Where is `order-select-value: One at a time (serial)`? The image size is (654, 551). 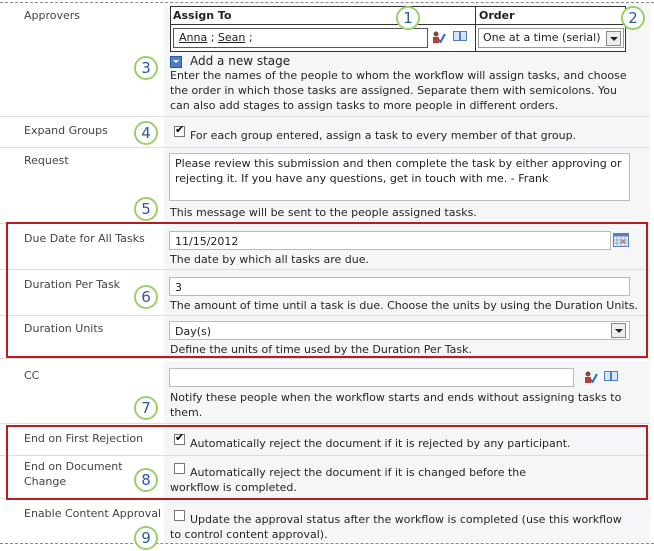 order-select-value: One at a time (serial) is located at coordinates (542, 37).